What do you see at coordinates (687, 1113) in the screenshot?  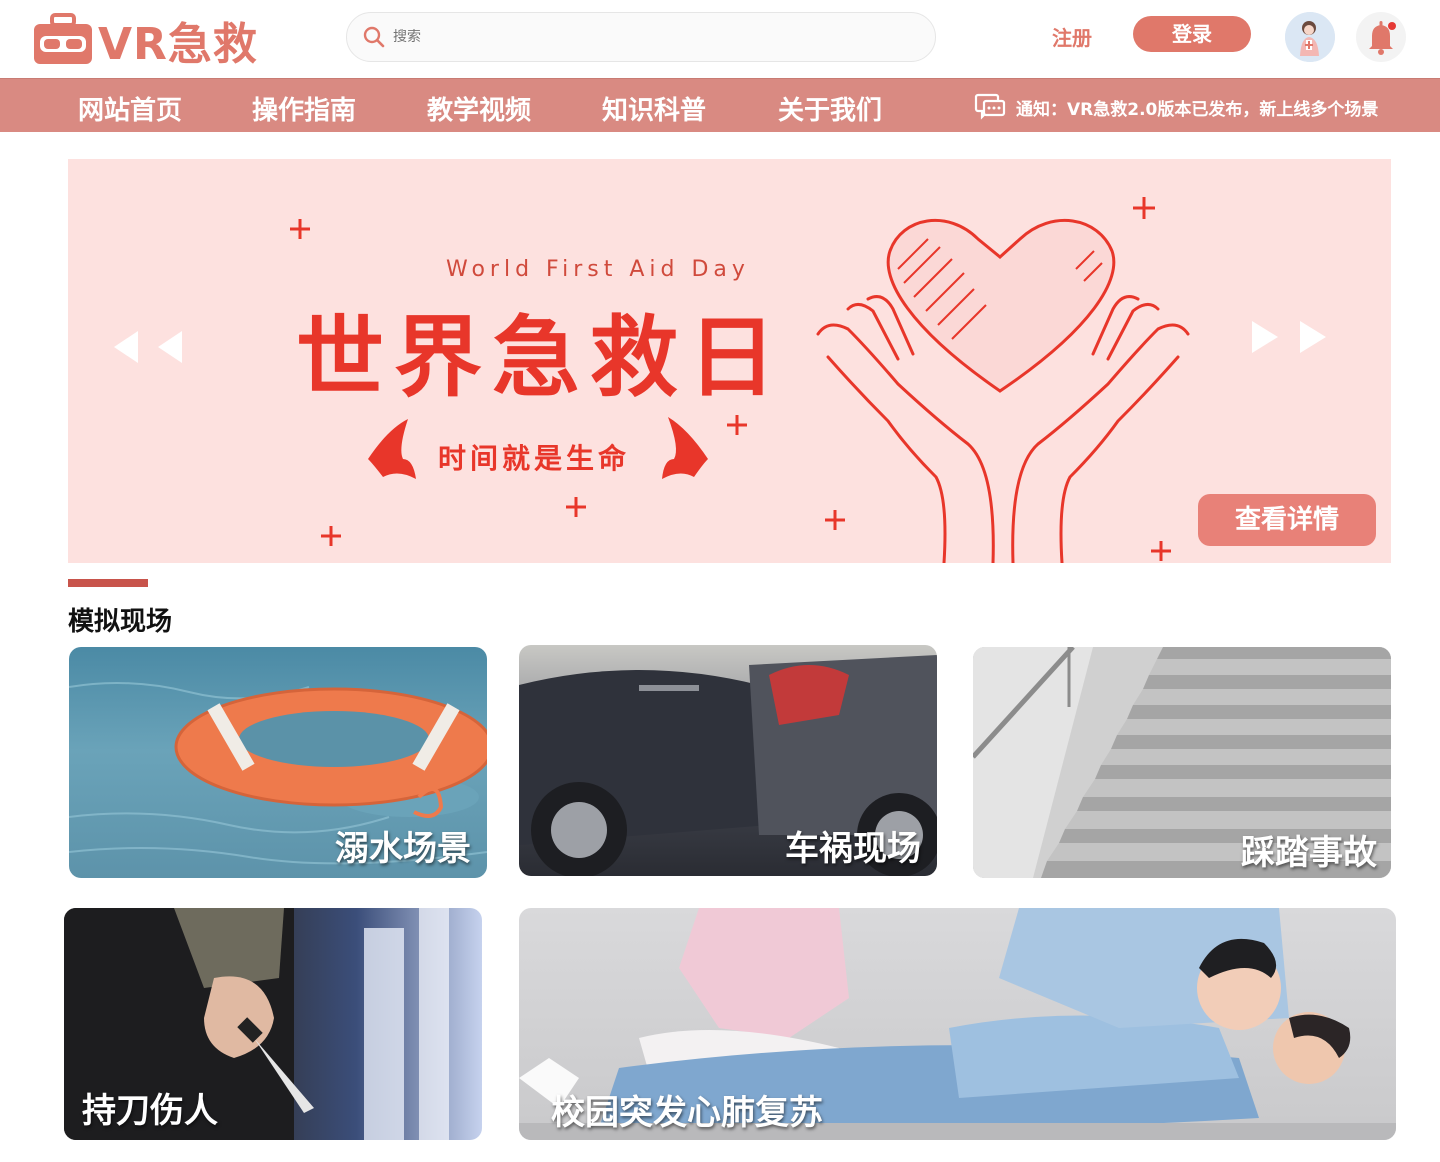 I see `scene-label-campus-cpr: 校园突发心肺复苏` at bounding box center [687, 1113].